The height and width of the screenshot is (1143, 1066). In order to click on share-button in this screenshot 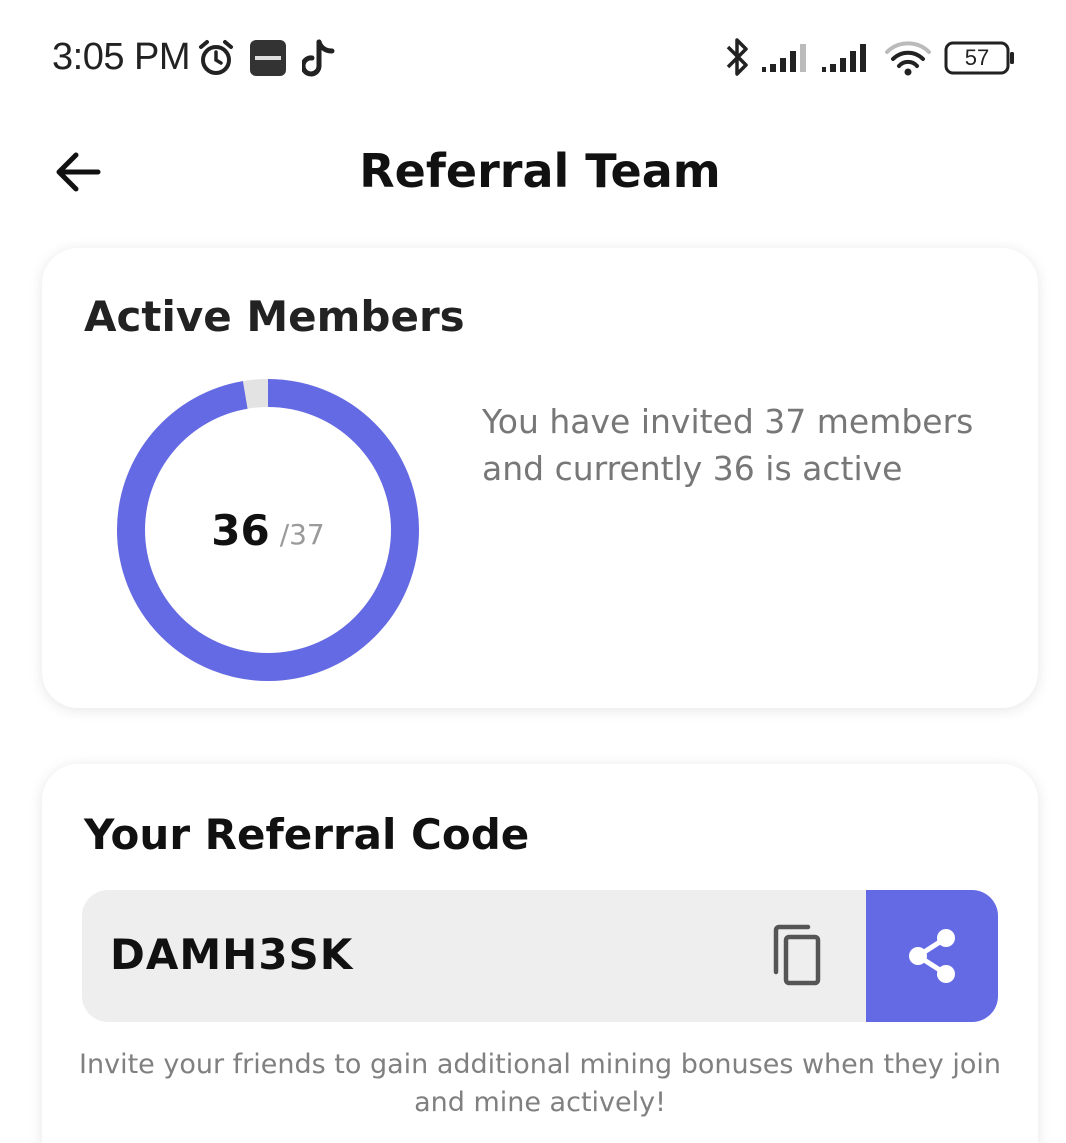, I will do `click(932, 956)`.